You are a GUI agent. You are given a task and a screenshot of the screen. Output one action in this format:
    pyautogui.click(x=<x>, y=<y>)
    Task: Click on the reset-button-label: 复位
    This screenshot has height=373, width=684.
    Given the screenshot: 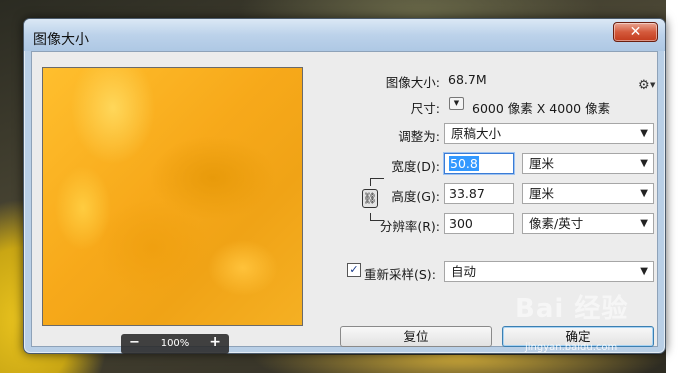 What is the action you would take?
    pyautogui.click(x=416, y=336)
    